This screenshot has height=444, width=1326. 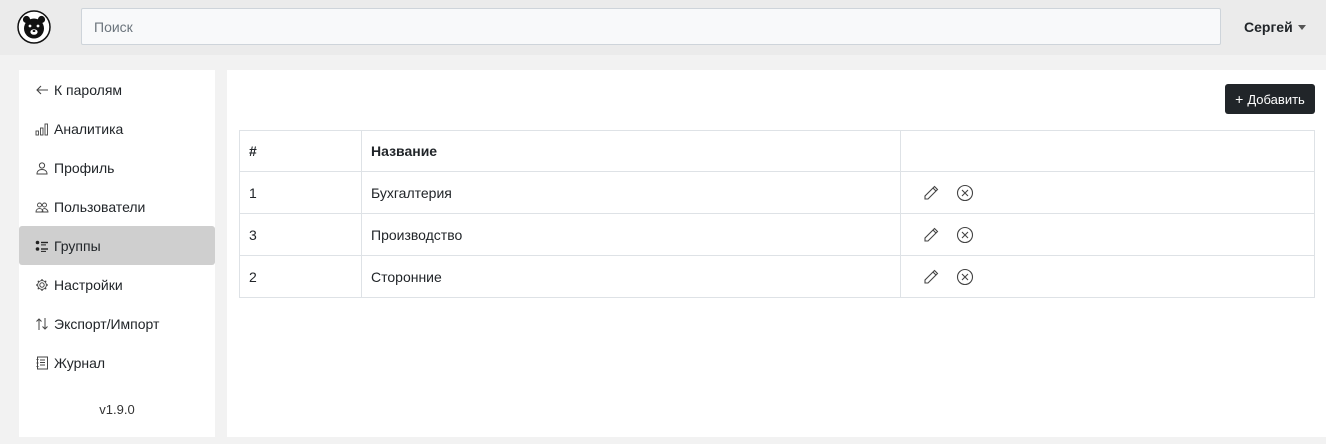 What do you see at coordinates (42, 90) in the screenshot?
I see `arrow-left-icon` at bounding box center [42, 90].